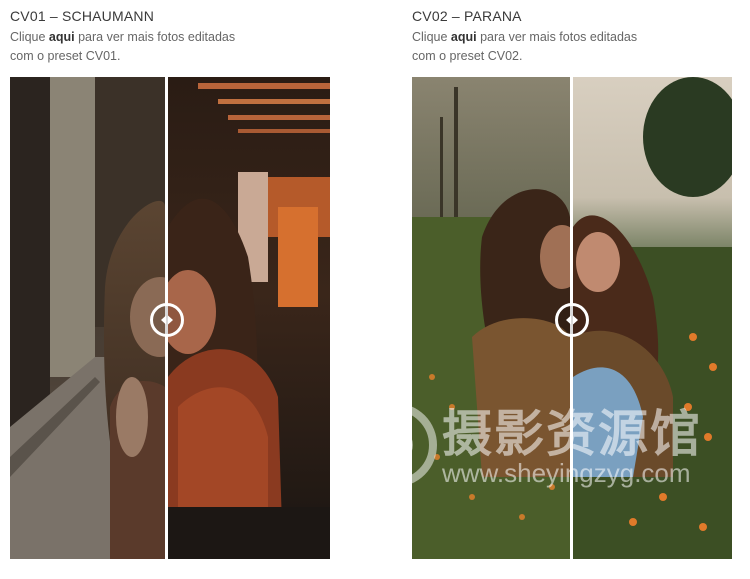 The image size is (750, 579). What do you see at coordinates (467, 16) in the screenshot?
I see `preset-title: CV02 – PARANA` at bounding box center [467, 16].